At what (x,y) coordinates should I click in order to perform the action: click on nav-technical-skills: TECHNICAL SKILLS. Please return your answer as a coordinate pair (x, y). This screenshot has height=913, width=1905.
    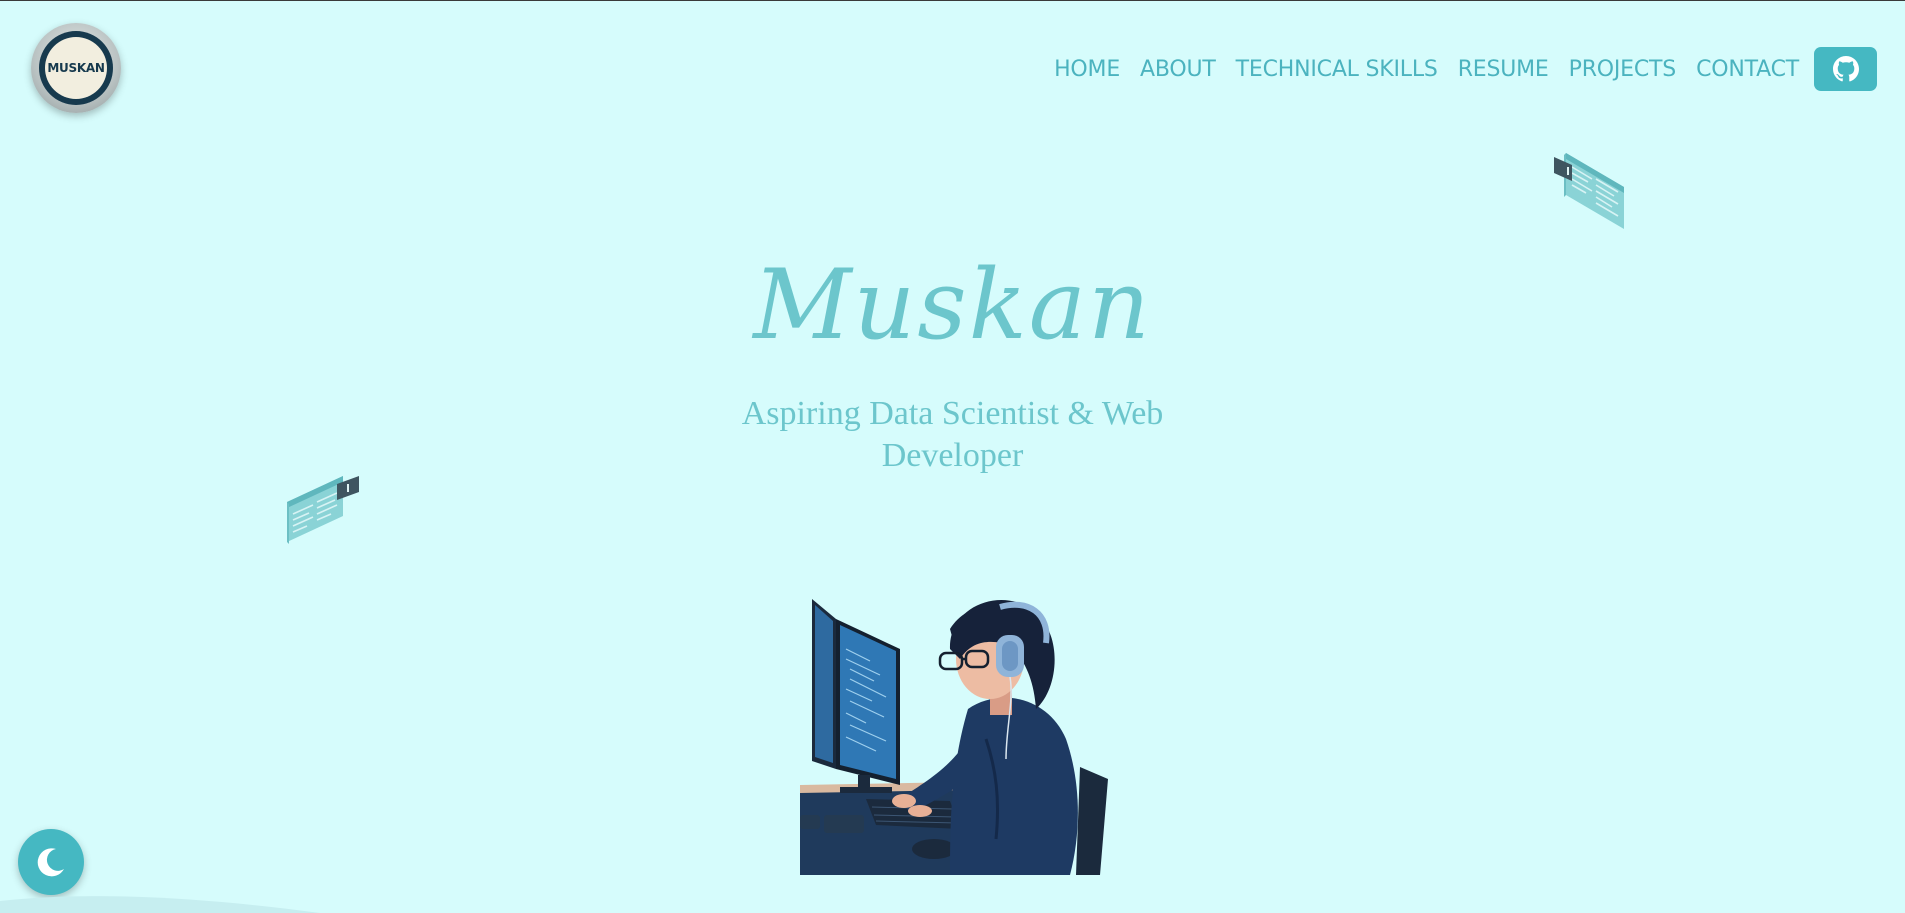
    Looking at the image, I should click on (1337, 69).